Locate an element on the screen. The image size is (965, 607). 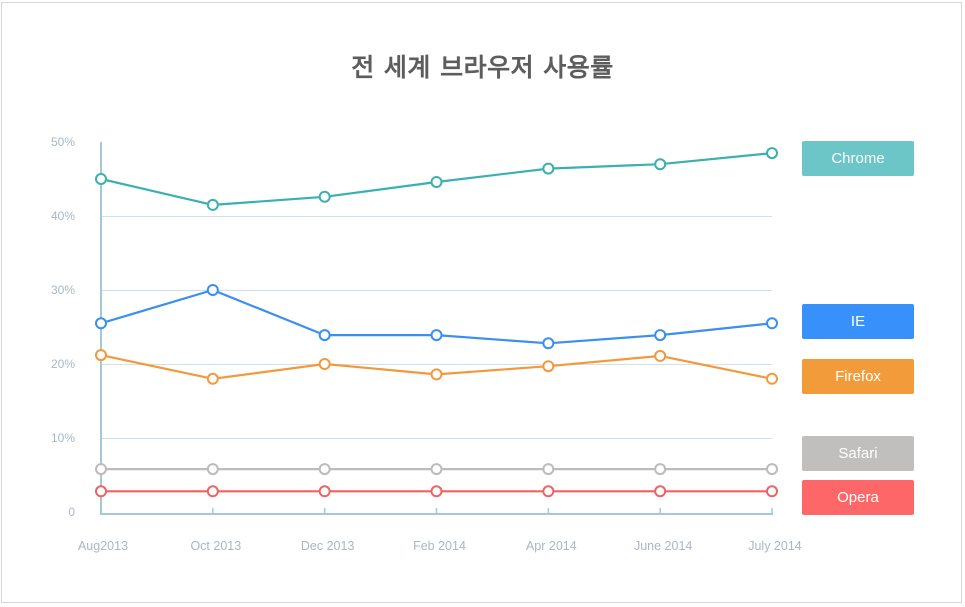
x-tick-label: Dec 2013 is located at coordinates (328, 546).